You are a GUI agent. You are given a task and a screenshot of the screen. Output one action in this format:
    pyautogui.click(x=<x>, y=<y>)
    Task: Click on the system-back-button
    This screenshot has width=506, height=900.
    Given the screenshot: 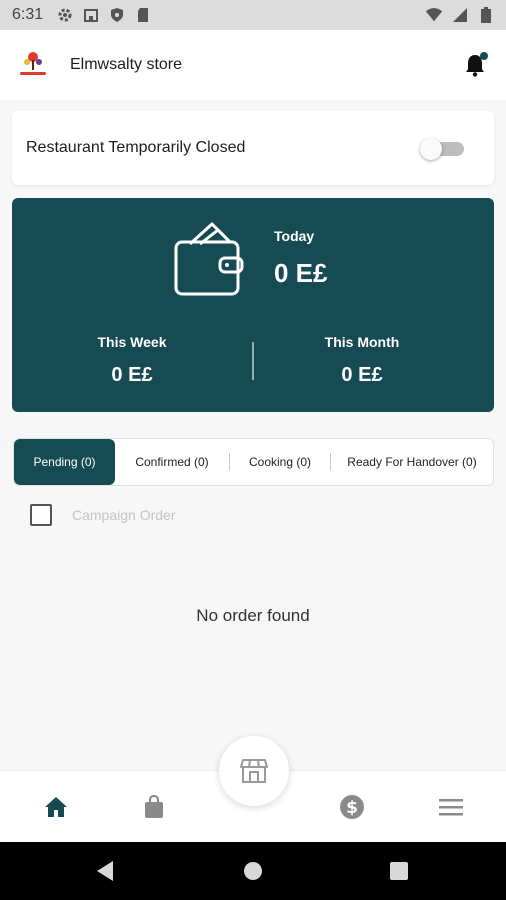 What is the action you would take?
    pyautogui.click(x=105, y=871)
    